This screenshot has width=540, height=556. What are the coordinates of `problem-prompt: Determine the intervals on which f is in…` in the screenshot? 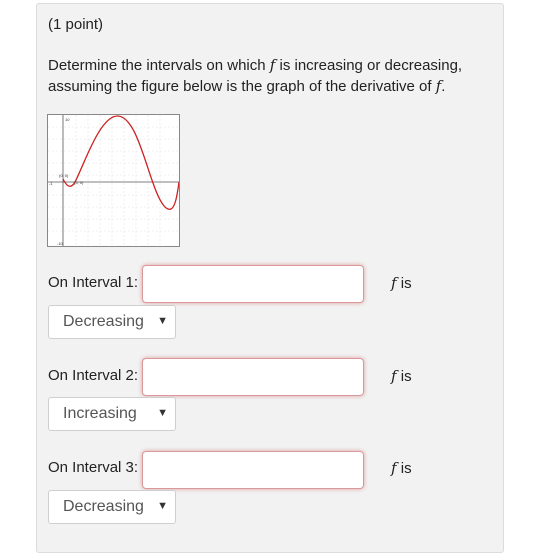 It's located at (263, 76).